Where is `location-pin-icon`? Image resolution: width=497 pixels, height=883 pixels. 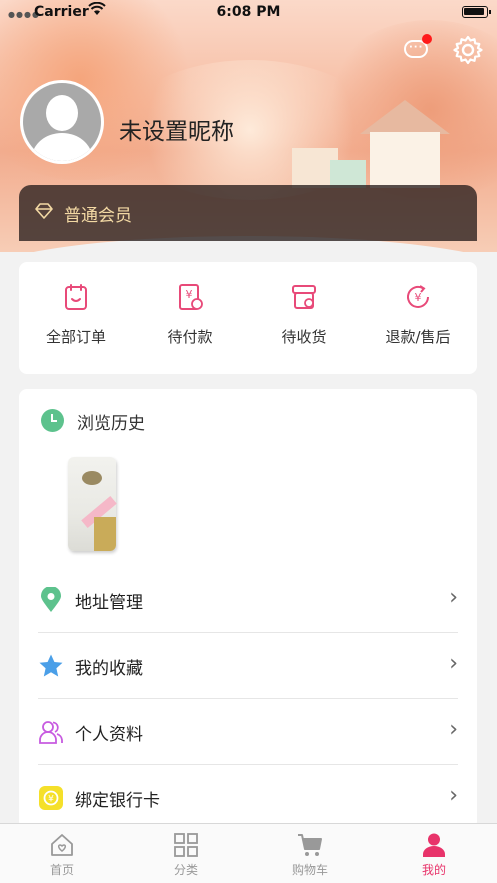 location-pin-icon is located at coordinates (51, 599).